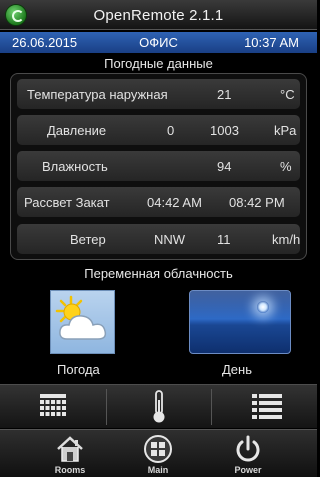  I want to click on power-icon, so click(248, 448).